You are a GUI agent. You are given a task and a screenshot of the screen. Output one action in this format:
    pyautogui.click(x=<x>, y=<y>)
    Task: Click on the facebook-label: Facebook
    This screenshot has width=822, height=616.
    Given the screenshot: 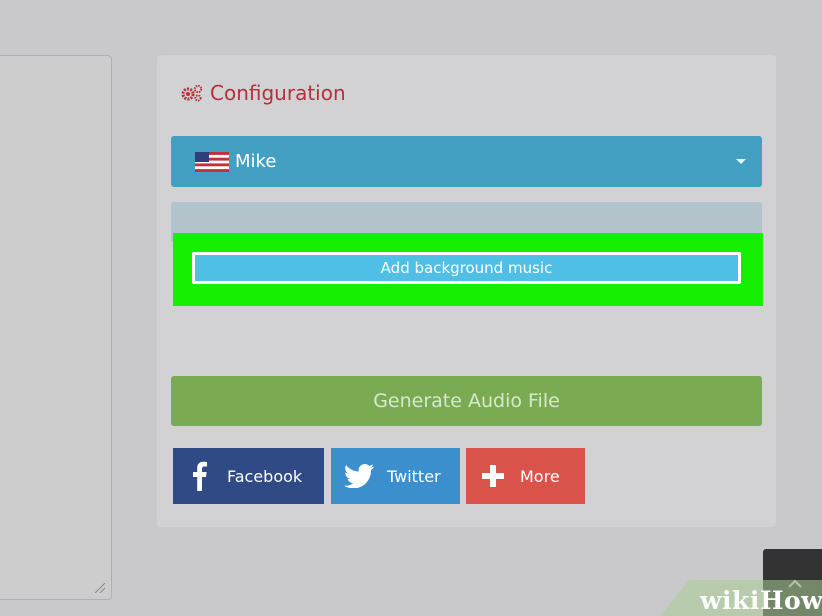 What is the action you would take?
    pyautogui.click(x=265, y=476)
    